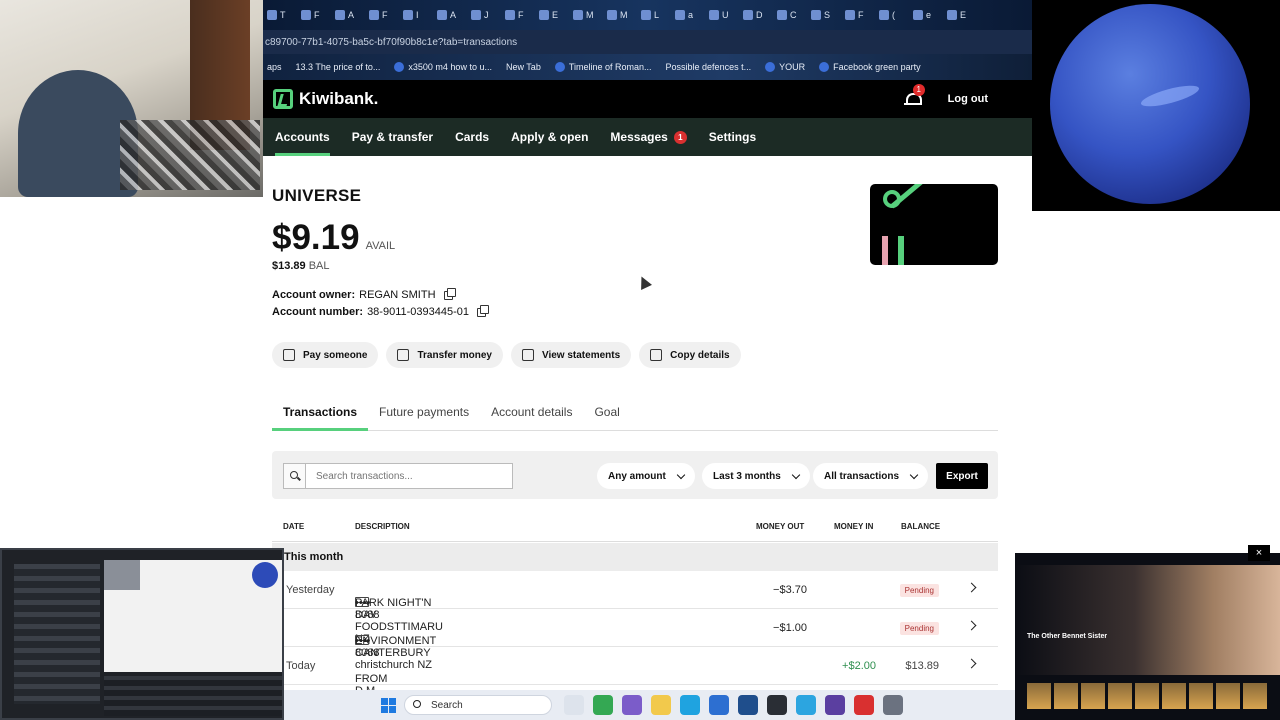 This screenshot has width=1280, height=720. I want to click on nav-label: Apply & open, so click(550, 137).